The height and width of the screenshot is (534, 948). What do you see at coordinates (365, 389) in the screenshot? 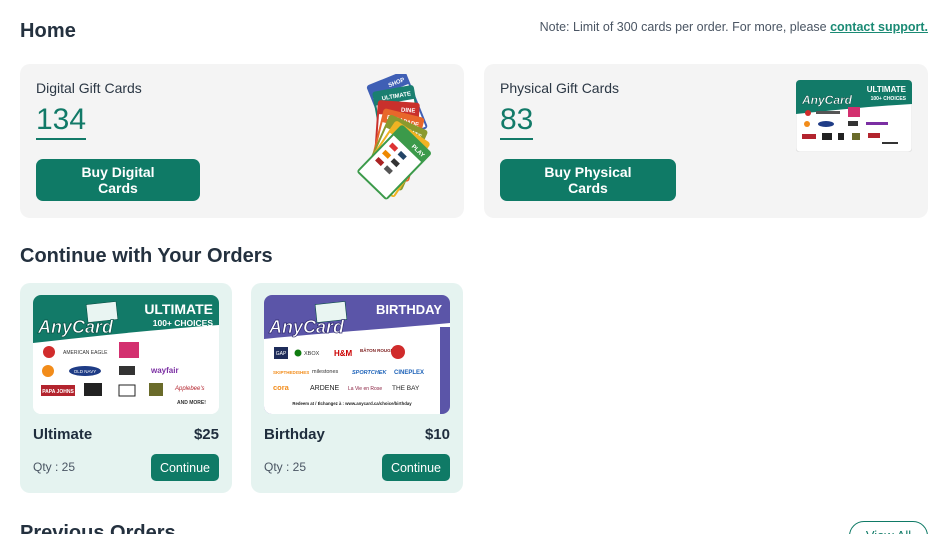
I see `svg-text: La Vie en Rose` at bounding box center [365, 389].